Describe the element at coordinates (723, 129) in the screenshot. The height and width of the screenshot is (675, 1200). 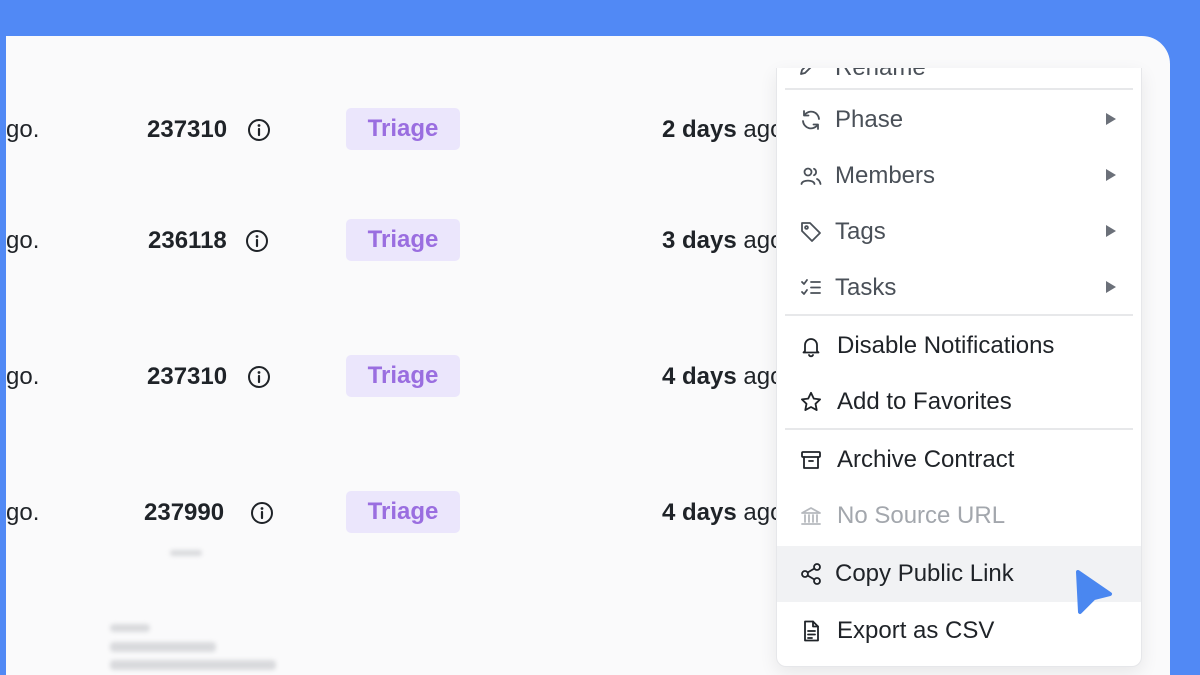
I see `due-text: 2 days ago` at that location.